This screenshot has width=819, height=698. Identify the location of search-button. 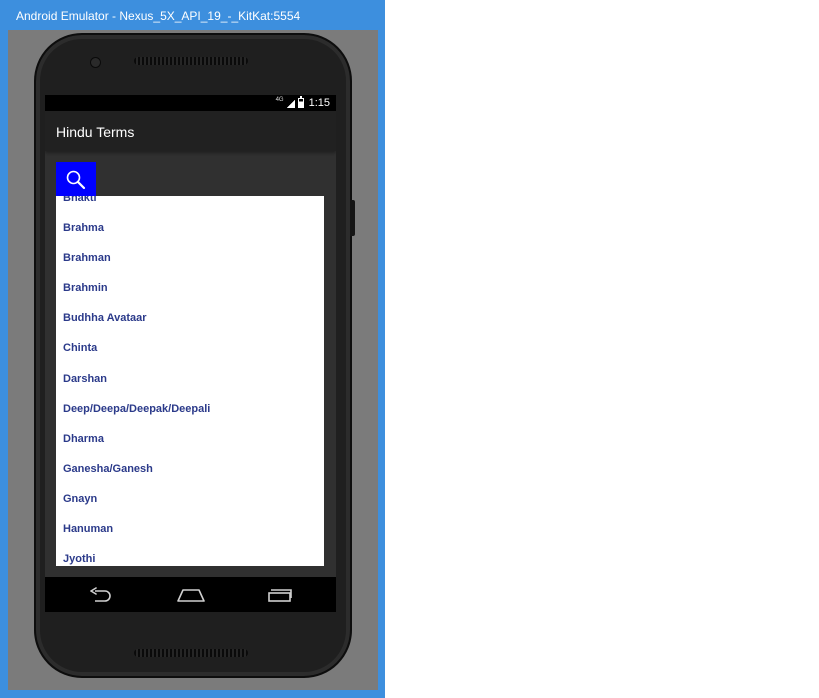
(76, 179).